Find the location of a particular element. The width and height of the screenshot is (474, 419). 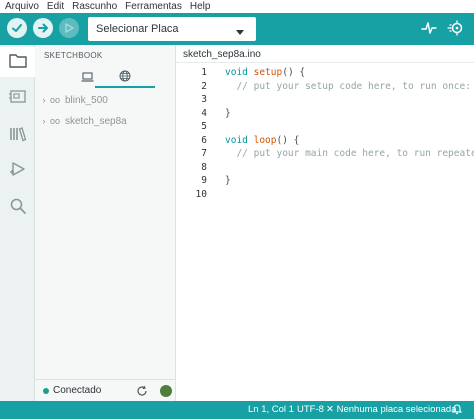

menu-rascunho: Rascunho is located at coordinates (94, 6).